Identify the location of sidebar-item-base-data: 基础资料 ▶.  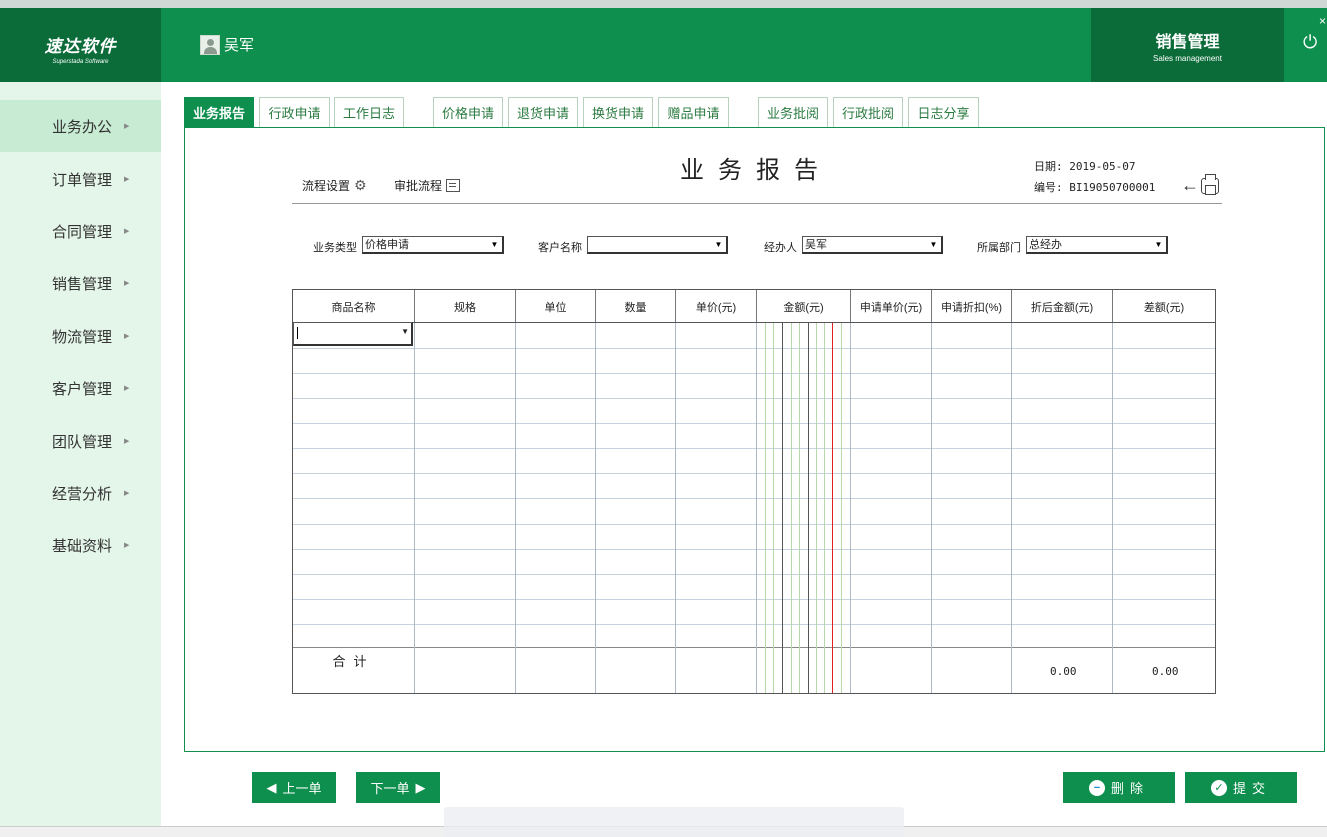
(80, 545).